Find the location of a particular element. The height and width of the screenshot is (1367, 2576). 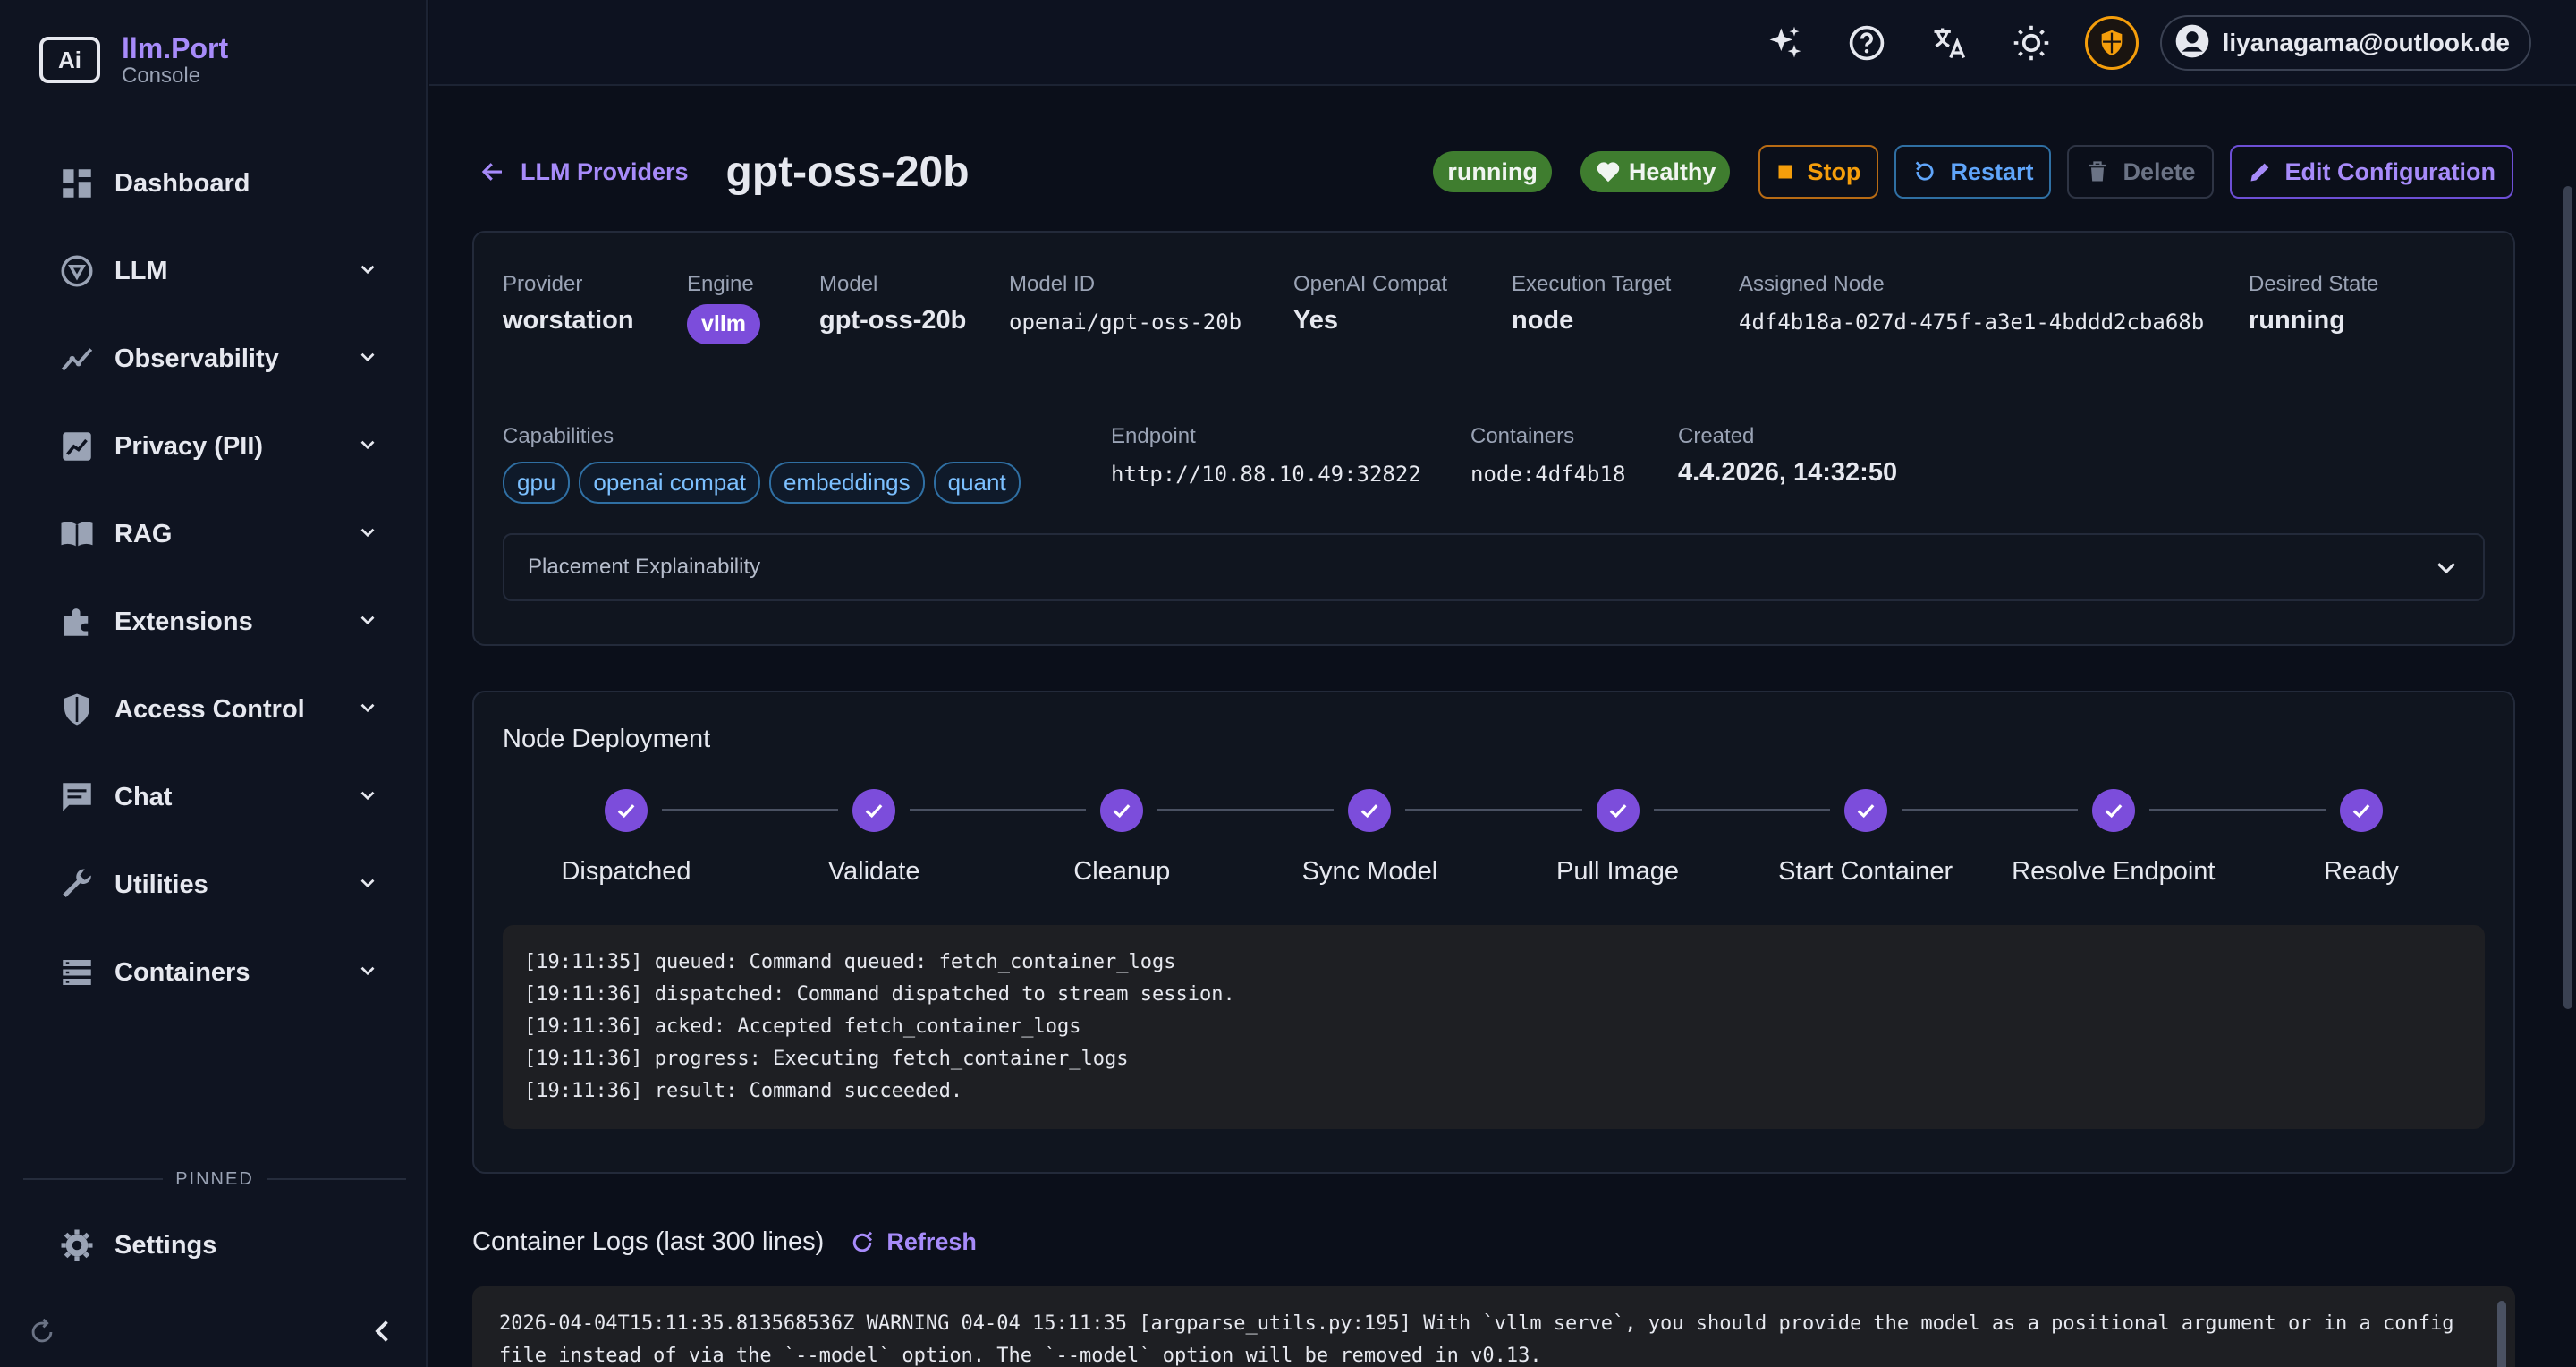

logs-scrollbar is located at coordinates (2501, 1334).